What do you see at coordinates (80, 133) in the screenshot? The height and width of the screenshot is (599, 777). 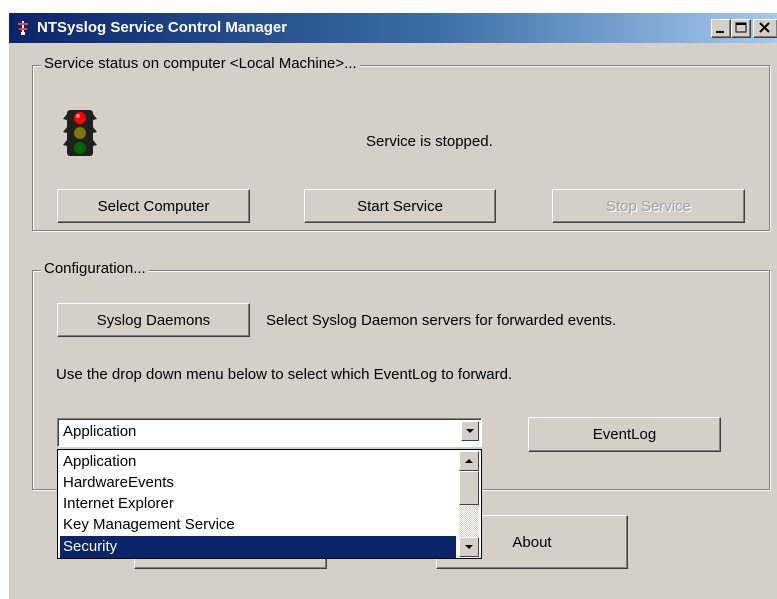 I see `traffic-light-icon` at bounding box center [80, 133].